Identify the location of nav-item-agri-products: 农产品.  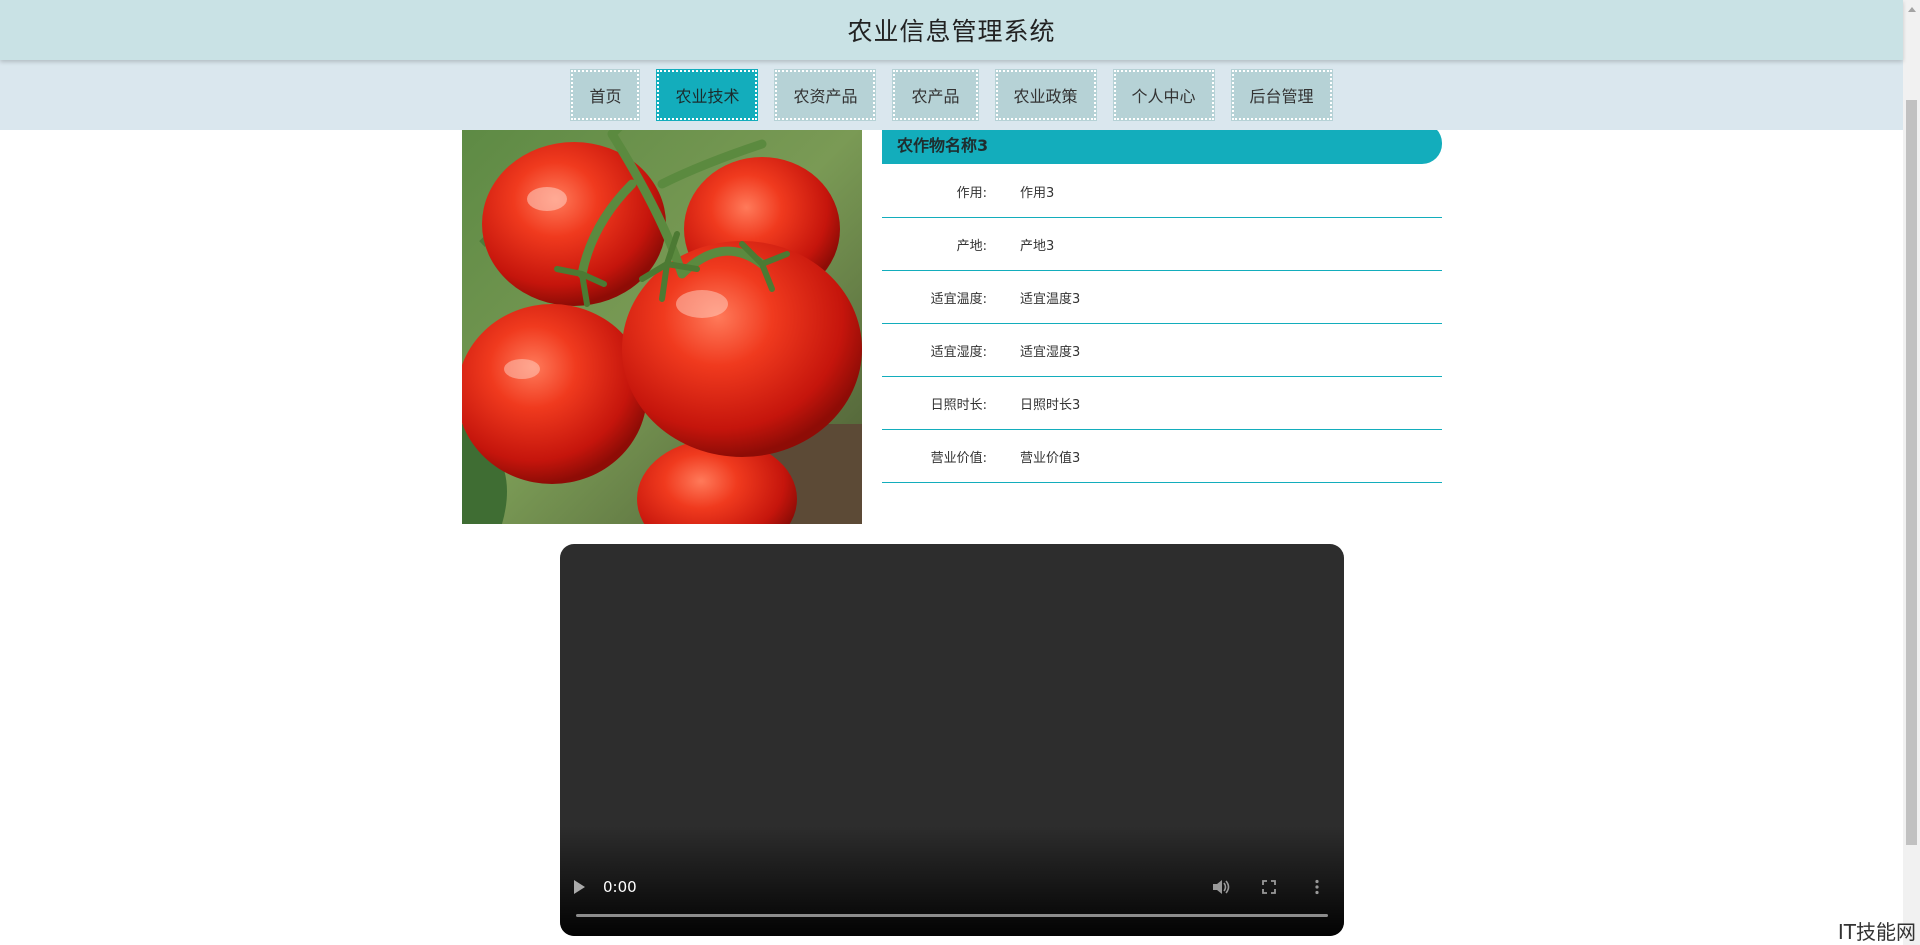
(935, 95).